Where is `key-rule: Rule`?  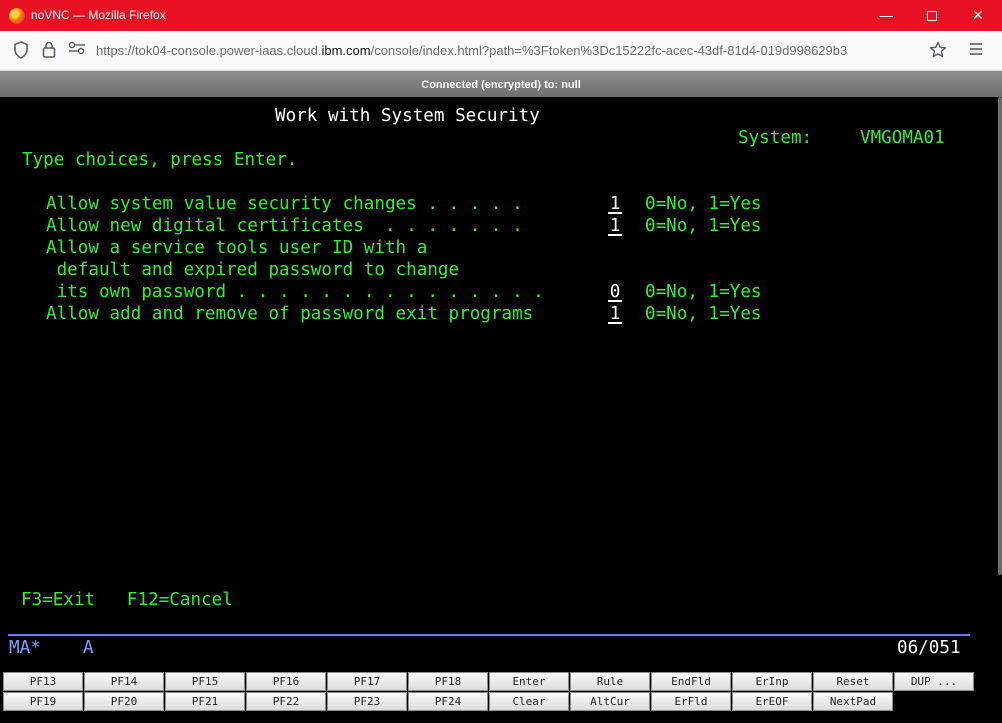
key-rule: Rule is located at coordinates (610, 681).